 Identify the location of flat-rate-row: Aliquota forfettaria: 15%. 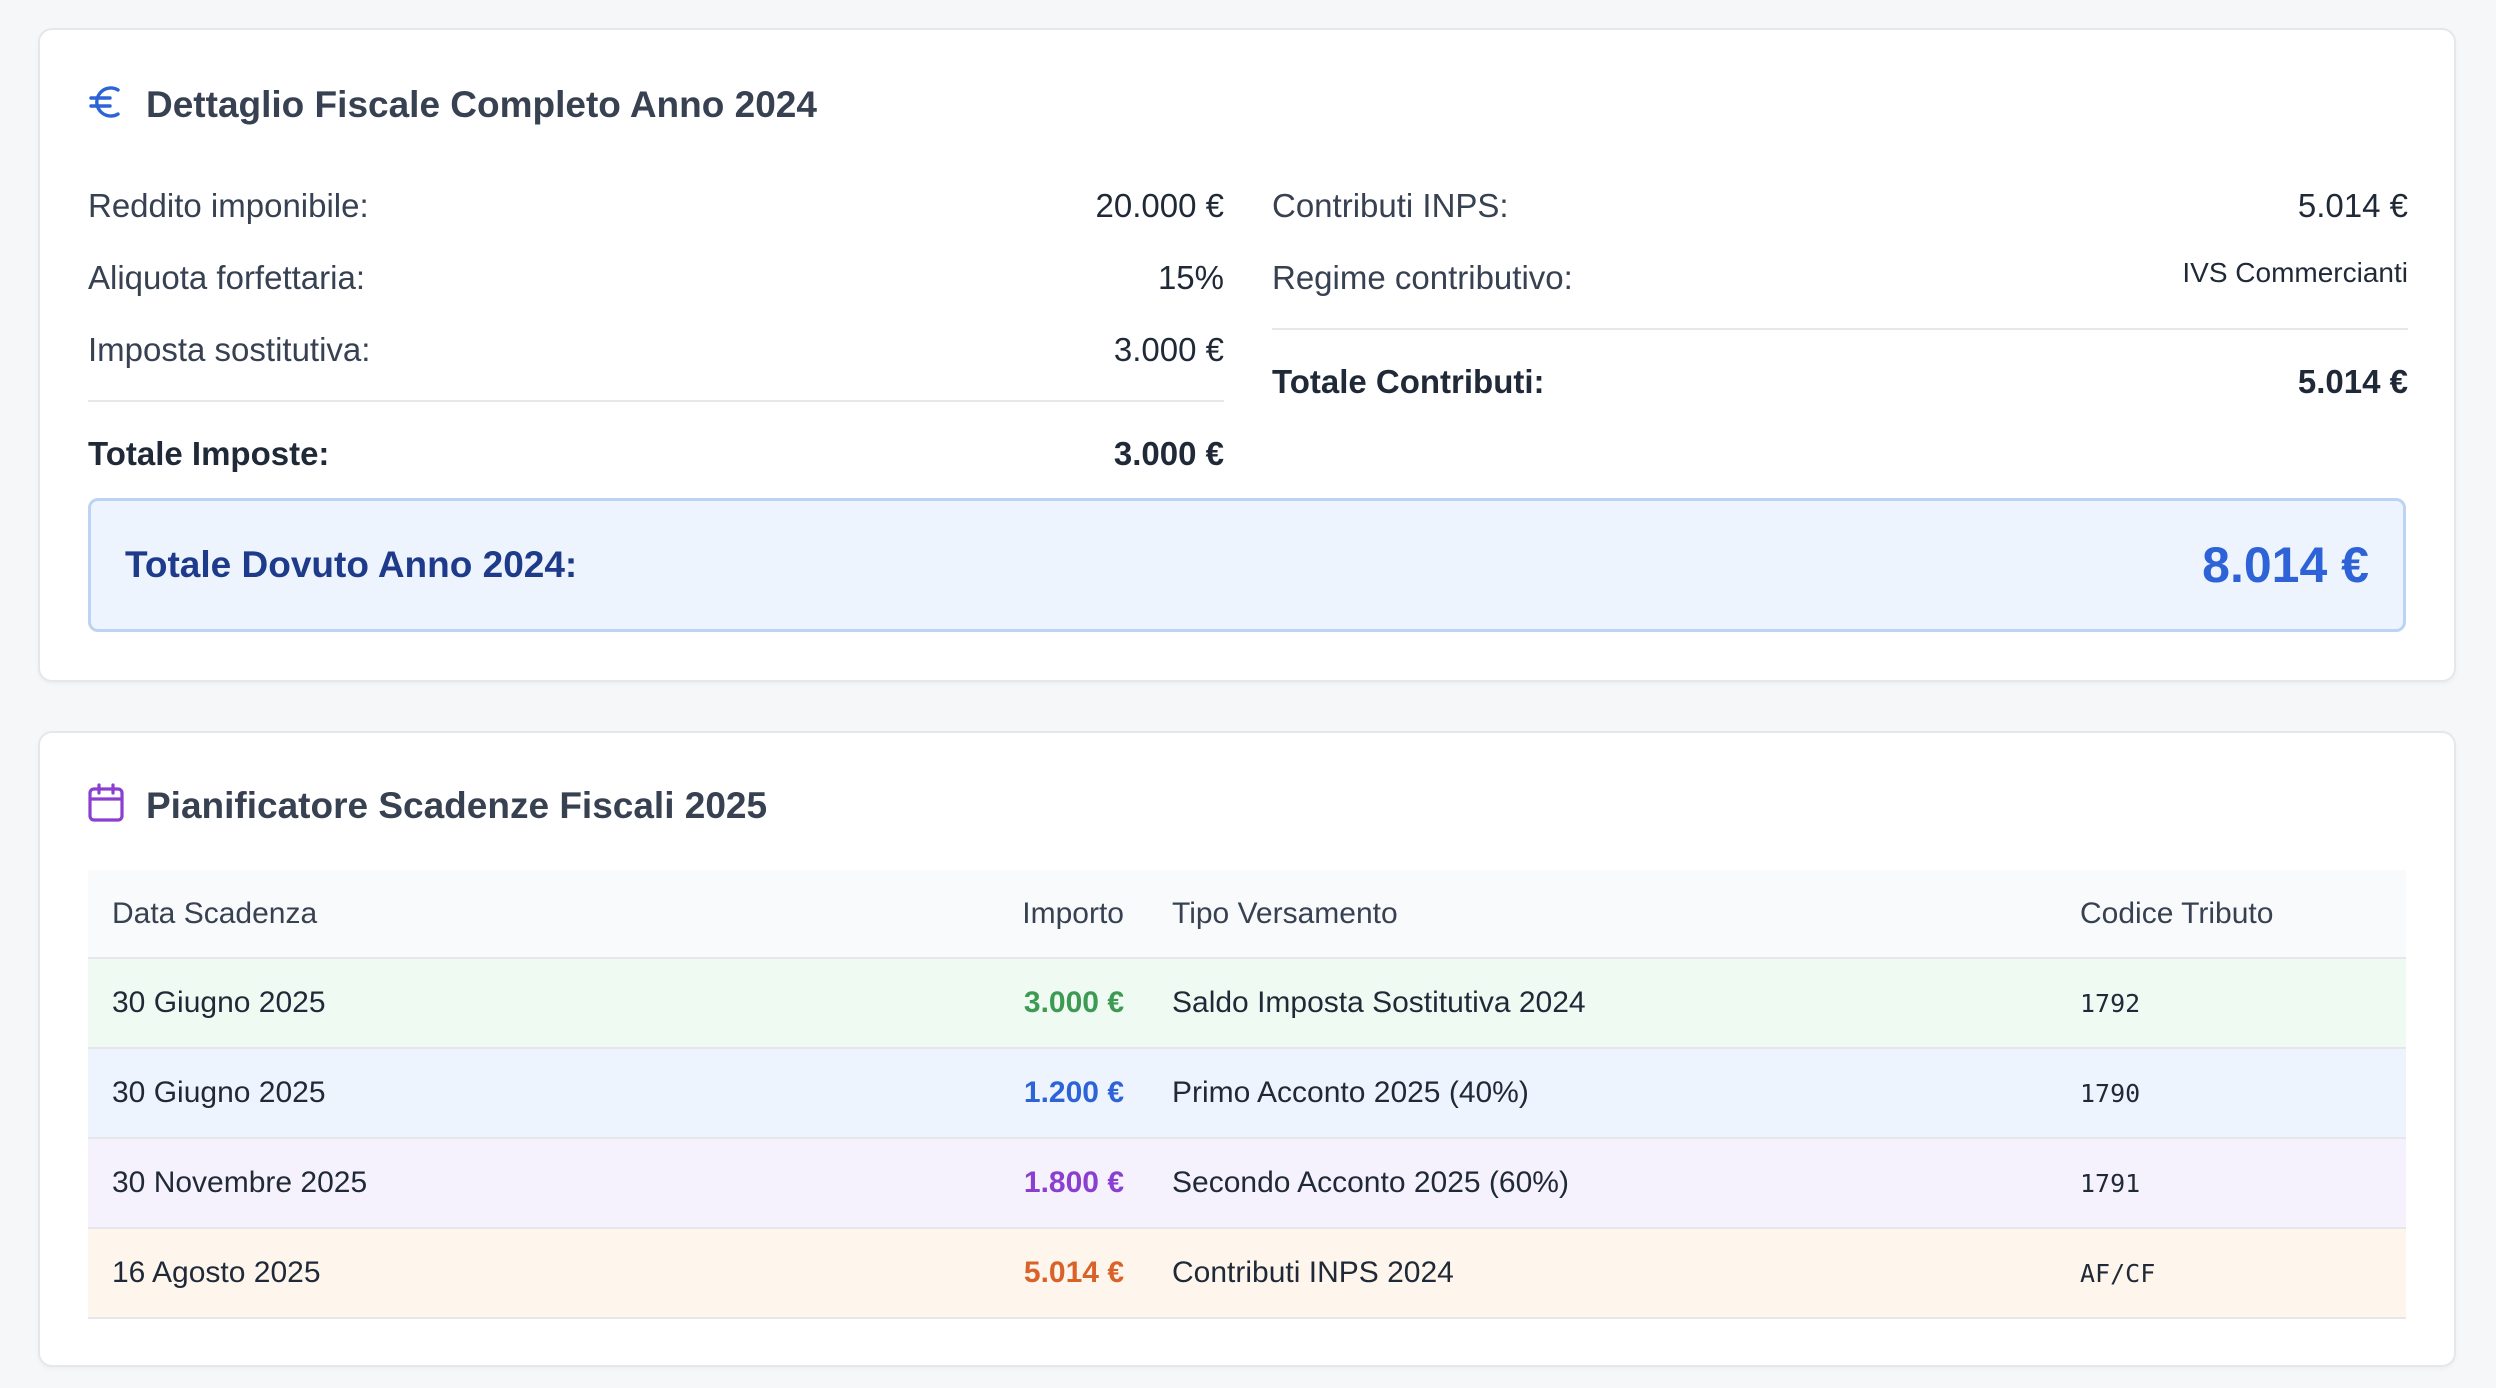
(656, 278).